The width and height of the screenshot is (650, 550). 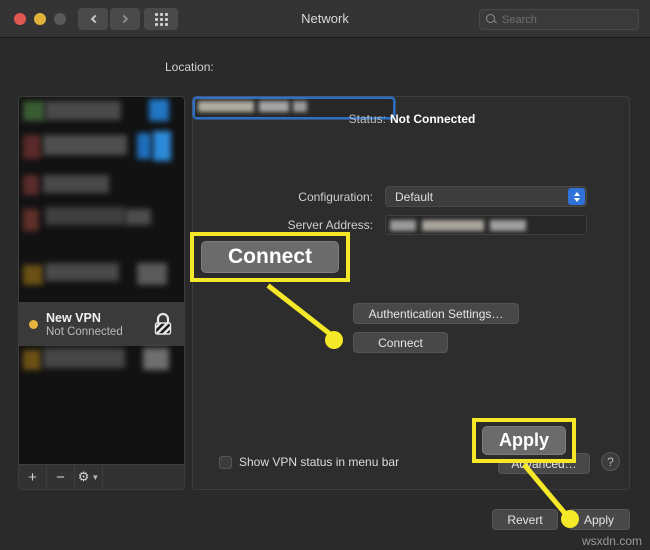 I want to click on status-value: Not Connected, so click(x=433, y=119).